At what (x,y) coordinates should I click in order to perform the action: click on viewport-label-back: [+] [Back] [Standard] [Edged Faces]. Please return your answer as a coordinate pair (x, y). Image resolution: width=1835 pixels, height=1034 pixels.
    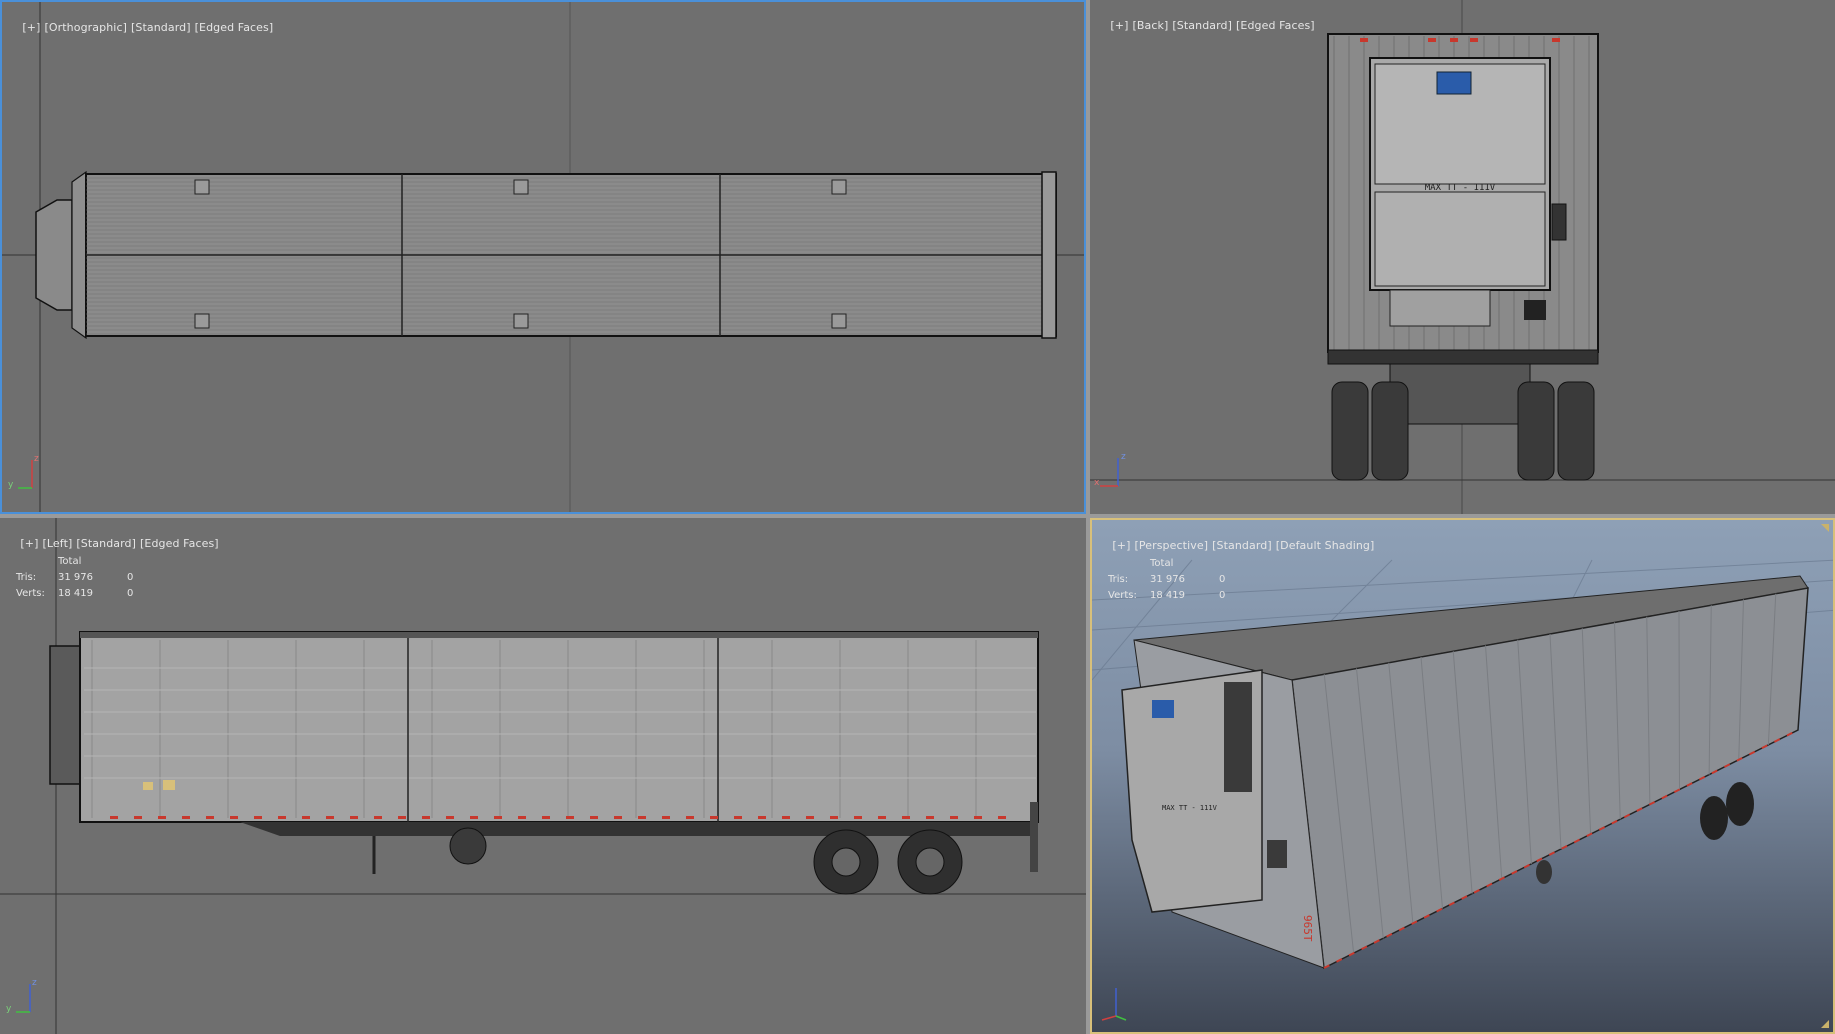
    Looking at the image, I should click on (1207, 25).